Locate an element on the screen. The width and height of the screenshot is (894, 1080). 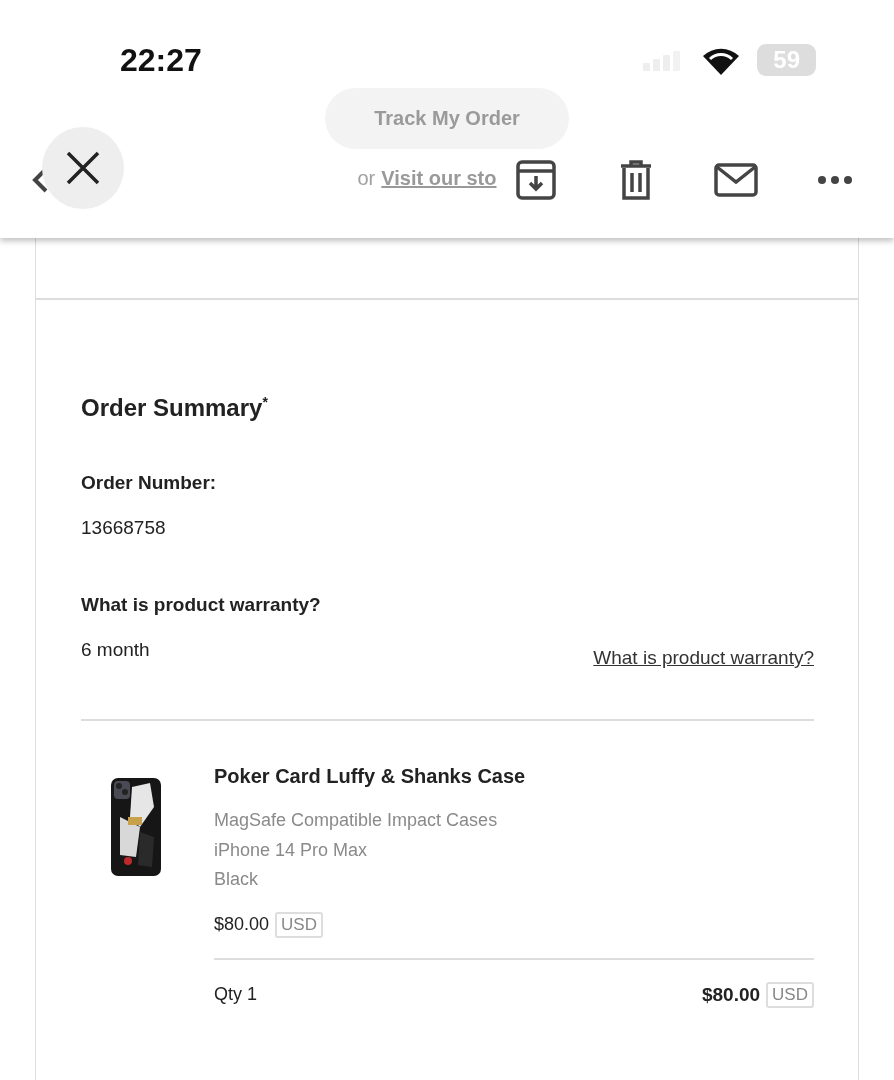
order-number: 13668758 is located at coordinates (124, 528).